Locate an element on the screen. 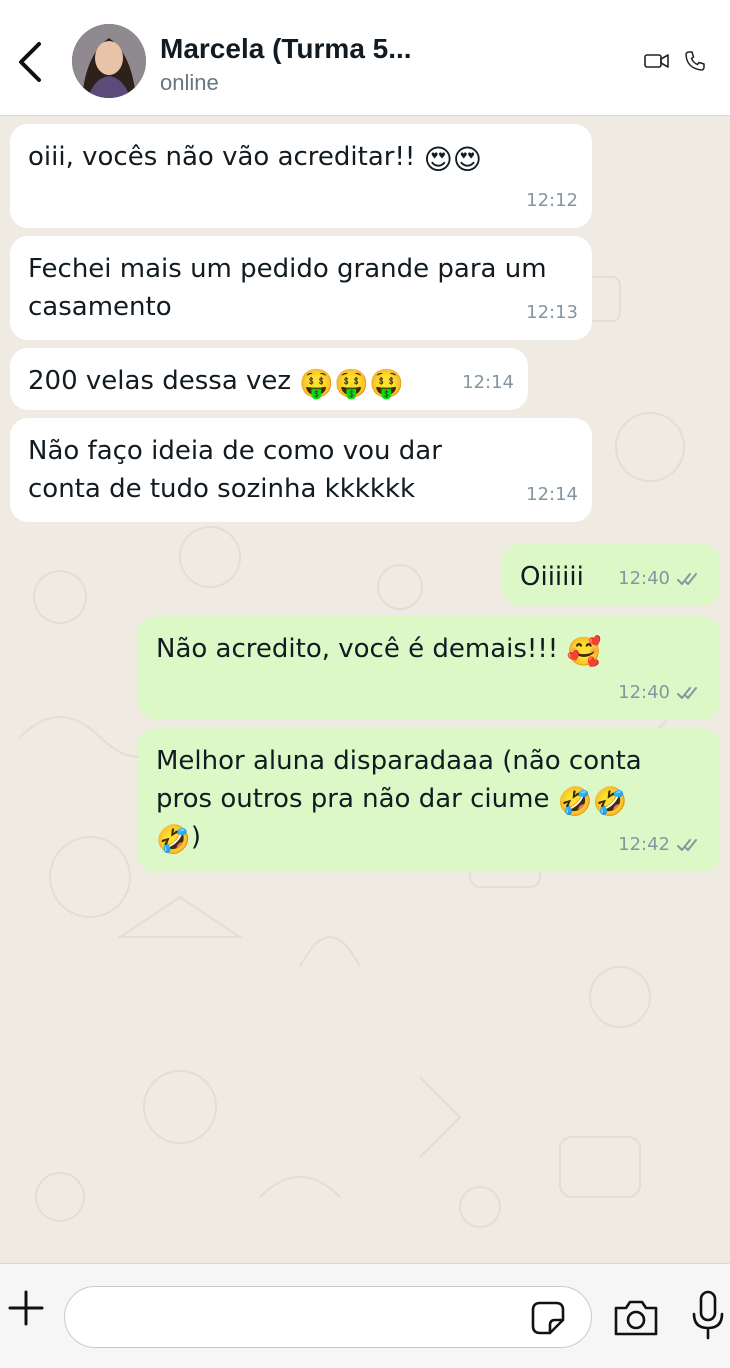 The height and width of the screenshot is (1368, 730). message-text: 200 velas dessa vez is located at coordinates (164, 381).